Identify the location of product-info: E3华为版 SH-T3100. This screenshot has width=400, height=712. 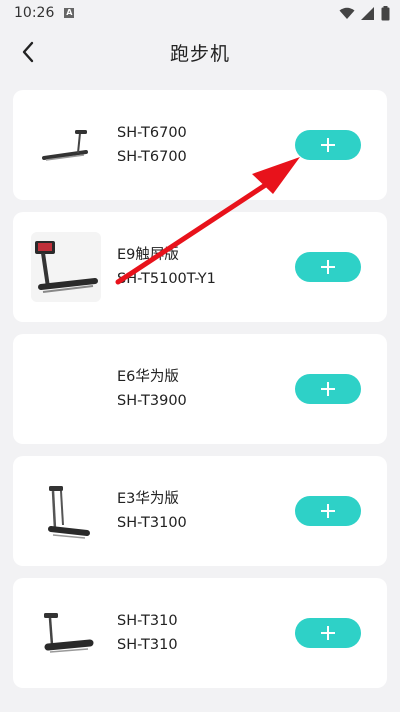
(152, 511).